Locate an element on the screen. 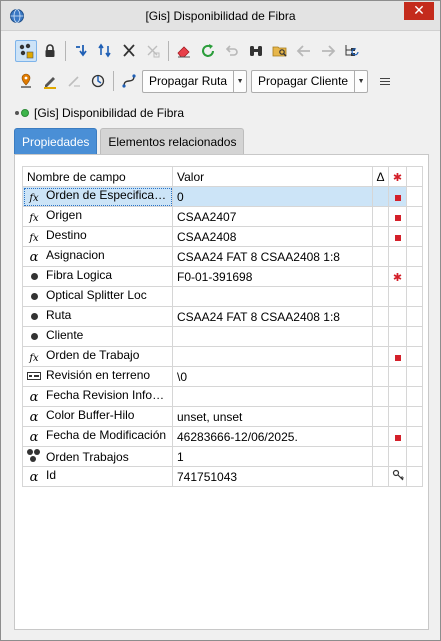 The image size is (441, 641). table-row: Optical Splitter Loc is located at coordinates (222, 296).